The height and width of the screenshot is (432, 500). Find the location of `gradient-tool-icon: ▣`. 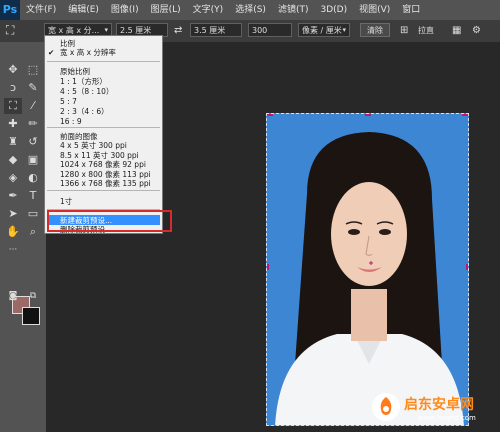

gradient-tool-icon: ▣ is located at coordinates (33, 160).